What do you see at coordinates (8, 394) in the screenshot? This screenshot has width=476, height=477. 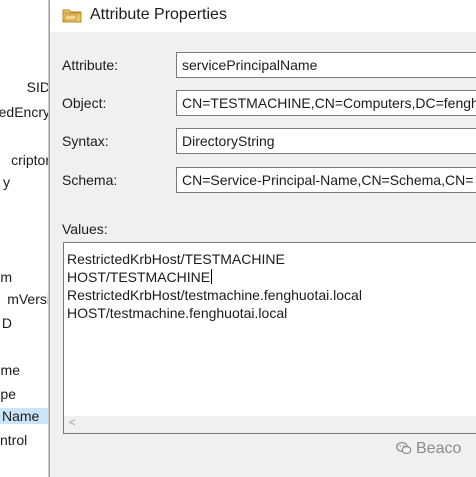 I see `list-item: pe` at bounding box center [8, 394].